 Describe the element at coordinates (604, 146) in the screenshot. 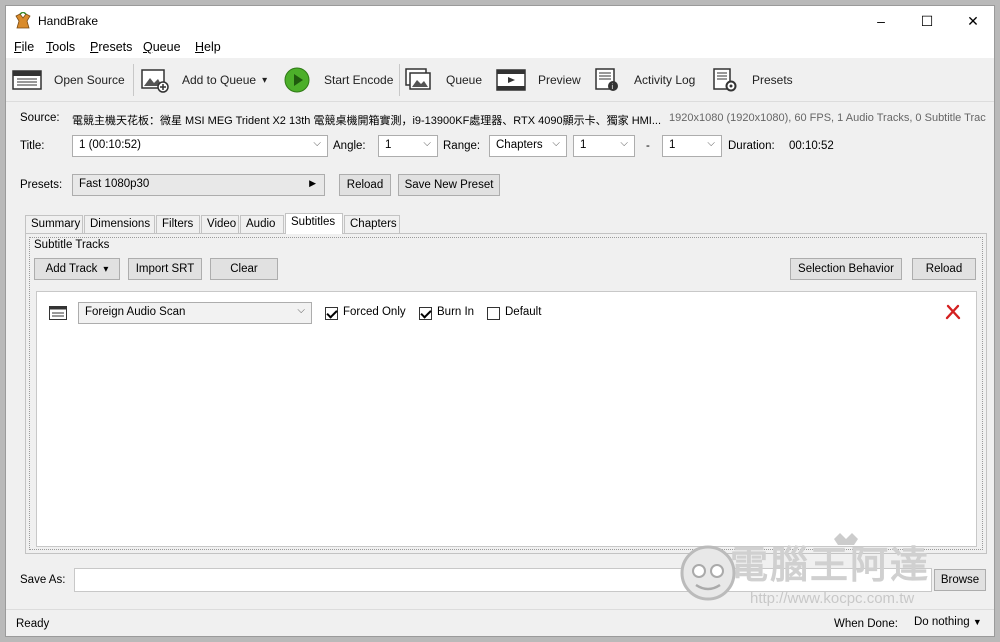

I see `range-start-select: 1 ⌵` at that location.